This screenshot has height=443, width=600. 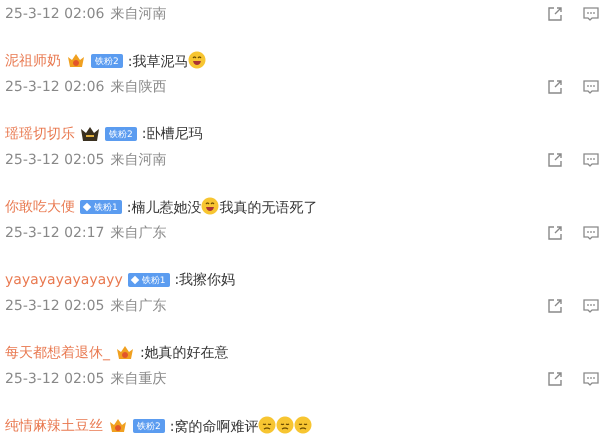 What do you see at coordinates (205, 280) in the screenshot?
I see `comment-text: :我擦你妈` at bounding box center [205, 280].